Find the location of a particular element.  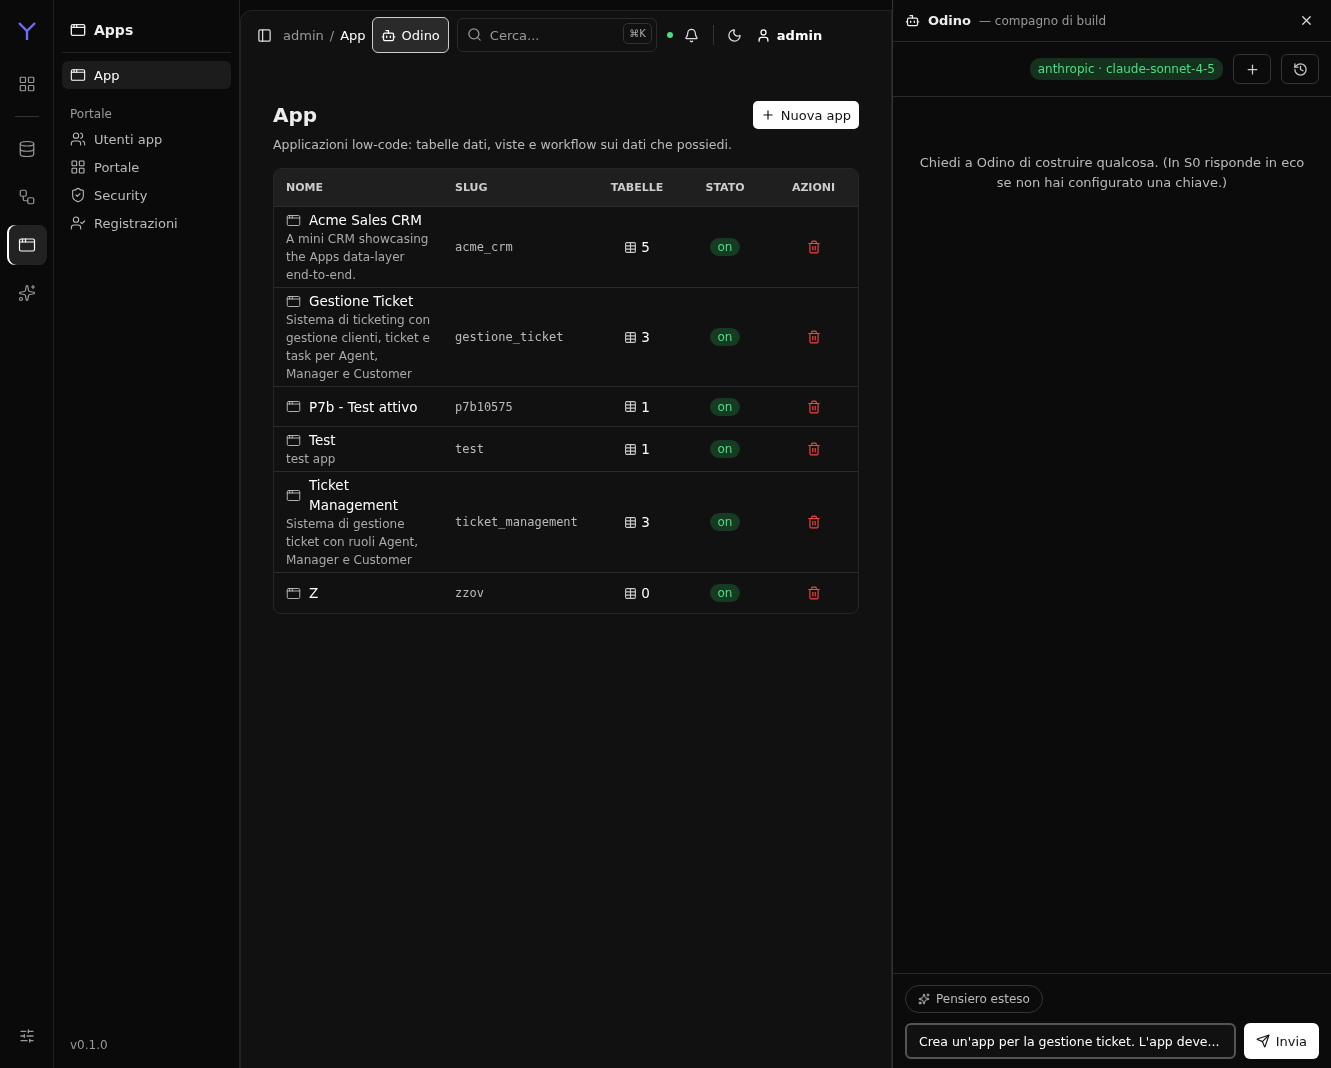

shield-icon is located at coordinates (78, 195).